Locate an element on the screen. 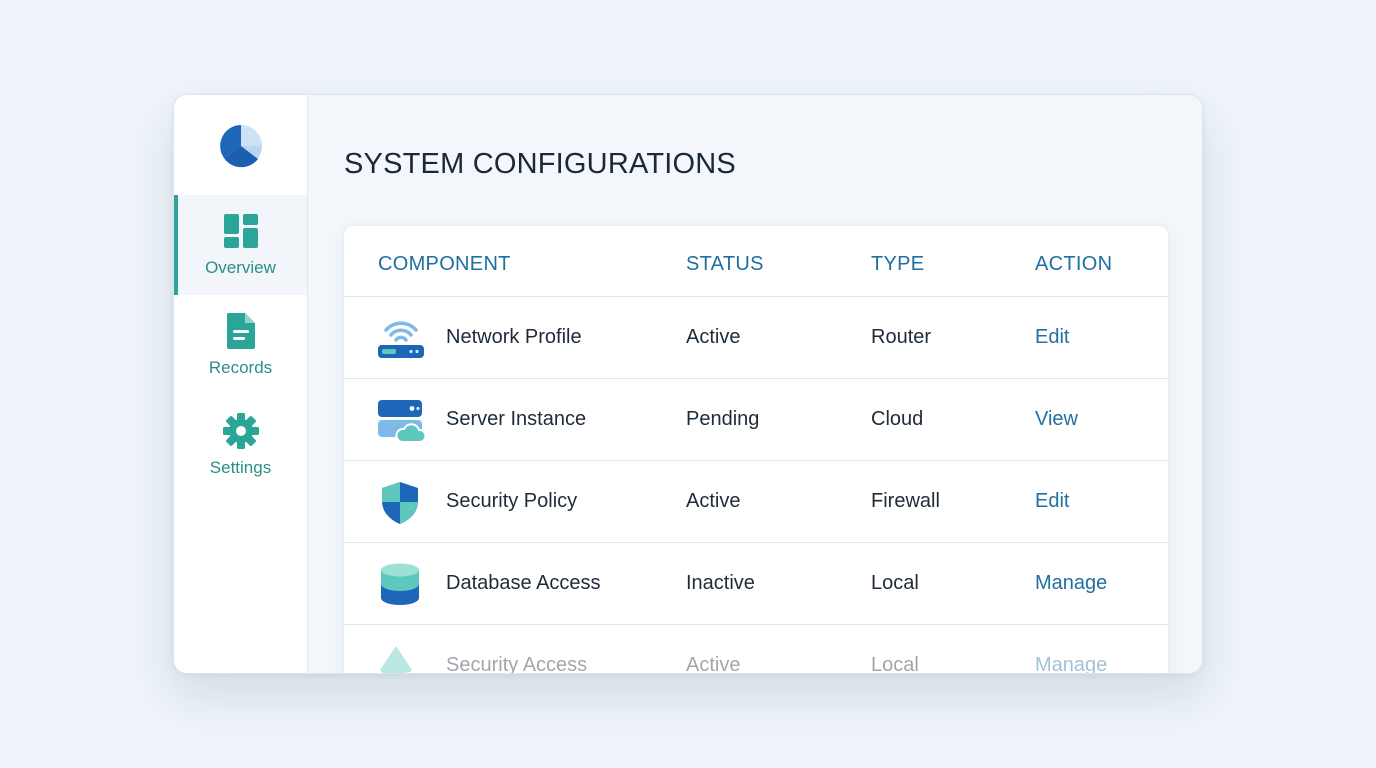 The width and height of the screenshot is (1376, 768). sidebar-item-label: Settings is located at coordinates (240, 467).